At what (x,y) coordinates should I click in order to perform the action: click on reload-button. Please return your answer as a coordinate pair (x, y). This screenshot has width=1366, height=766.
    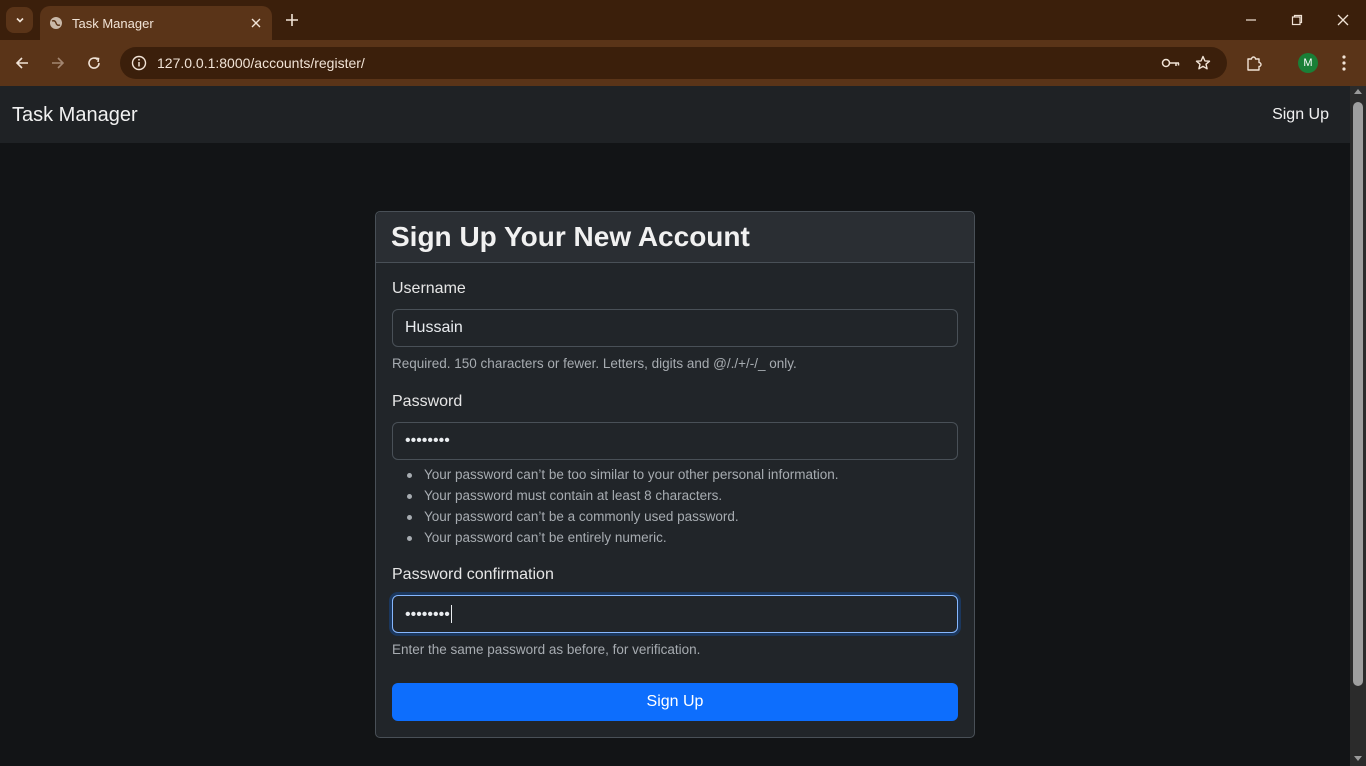
    Looking at the image, I should click on (94, 63).